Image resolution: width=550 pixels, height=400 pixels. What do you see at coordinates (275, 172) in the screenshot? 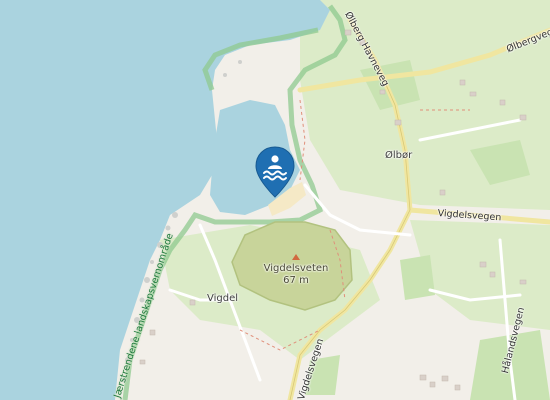
I see `beach-marker-pin` at bounding box center [275, 172].